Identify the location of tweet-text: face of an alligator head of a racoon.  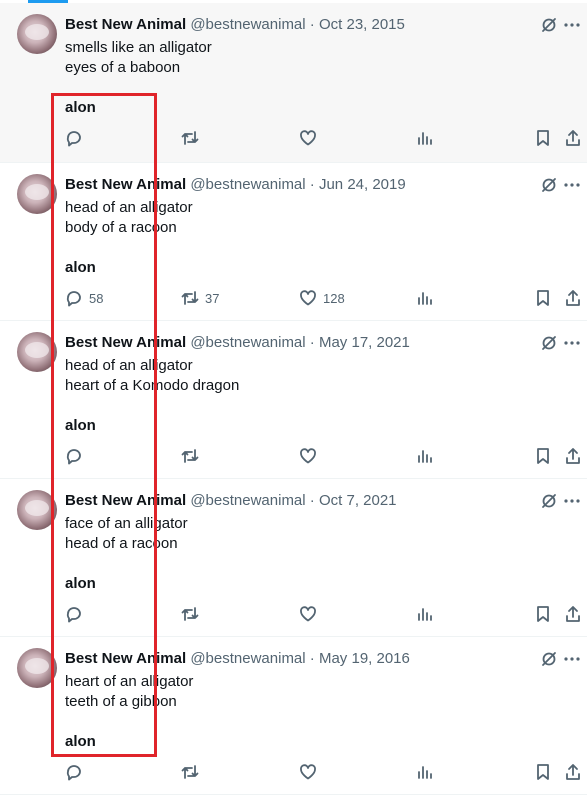
(126, 534).